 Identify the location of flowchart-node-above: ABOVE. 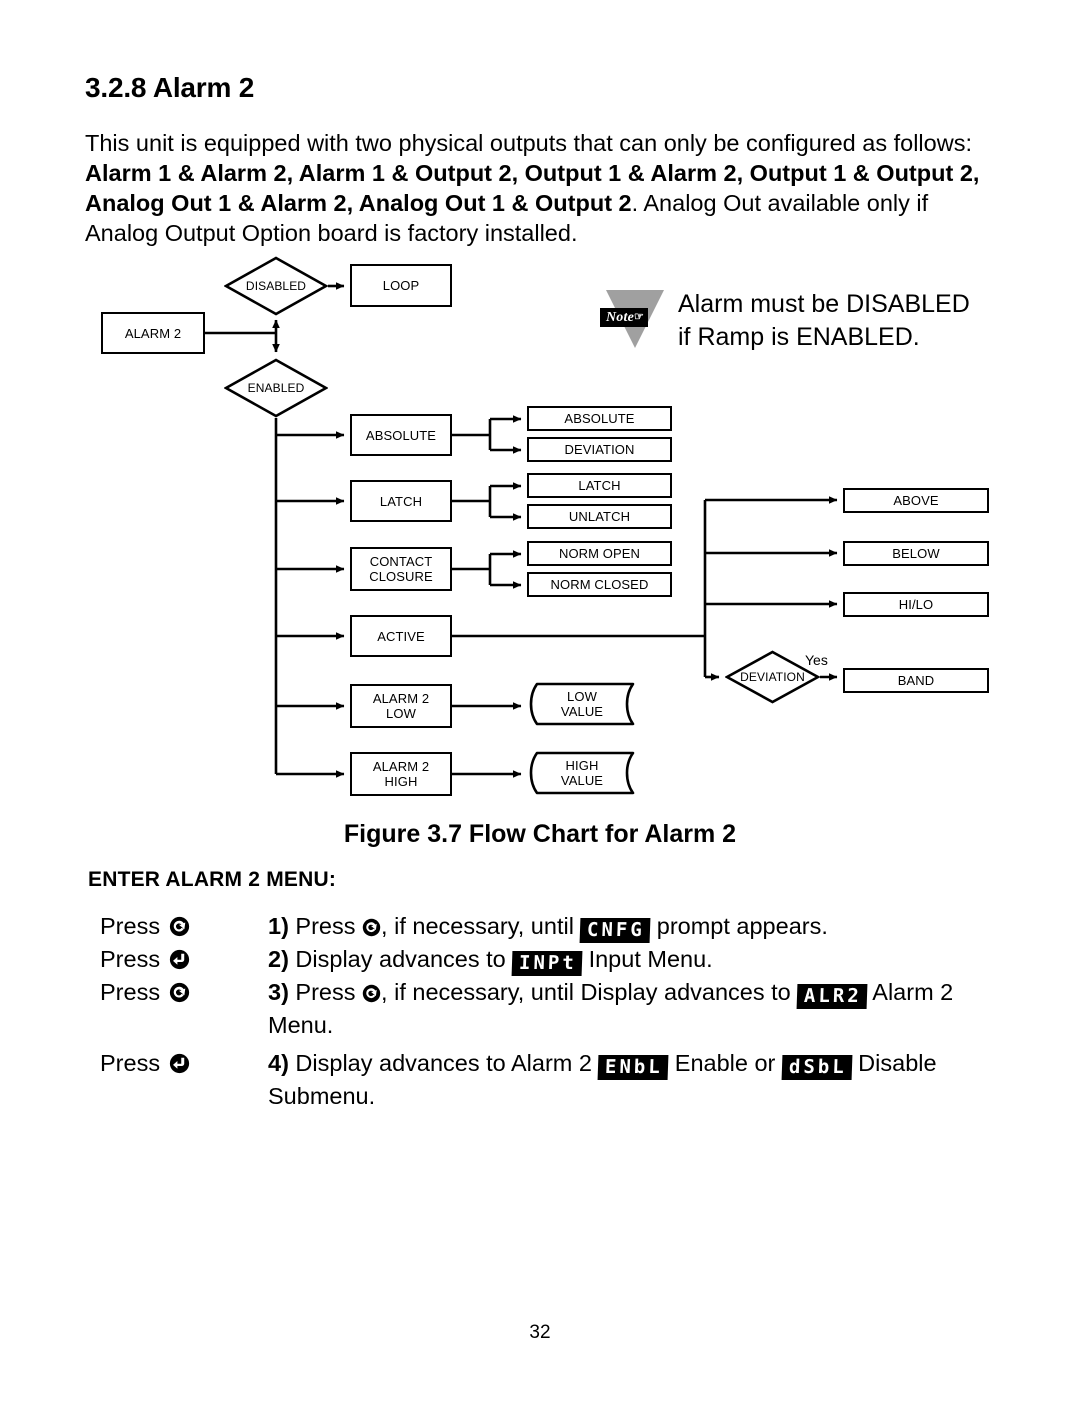
(916, 500).